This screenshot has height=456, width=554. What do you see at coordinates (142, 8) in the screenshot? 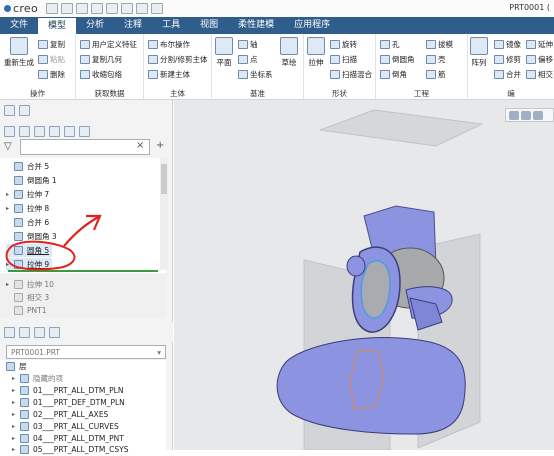
I see `window-icon` at bounding box center [142, 8].